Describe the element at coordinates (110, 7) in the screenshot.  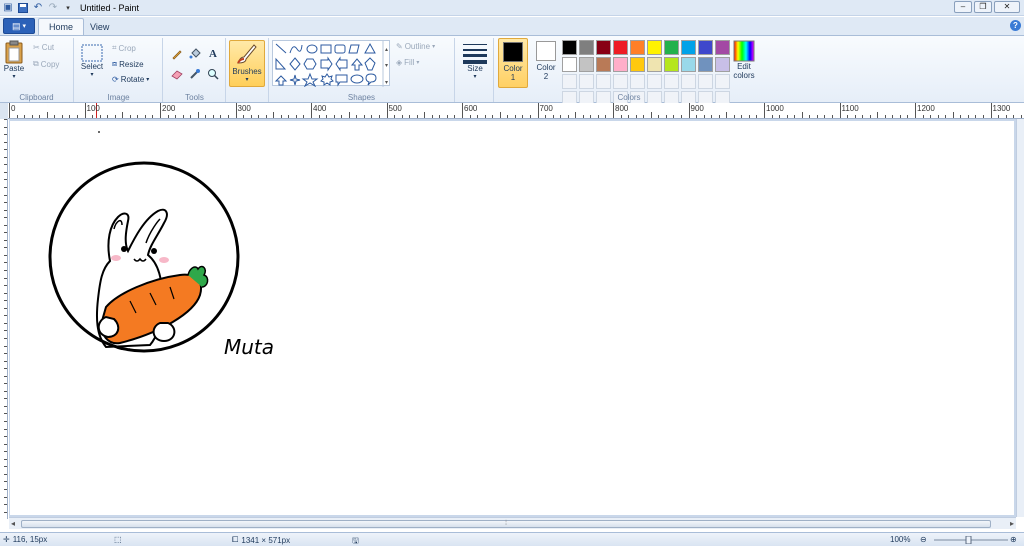
I see `window-title: Untitled - Paint` at that location.